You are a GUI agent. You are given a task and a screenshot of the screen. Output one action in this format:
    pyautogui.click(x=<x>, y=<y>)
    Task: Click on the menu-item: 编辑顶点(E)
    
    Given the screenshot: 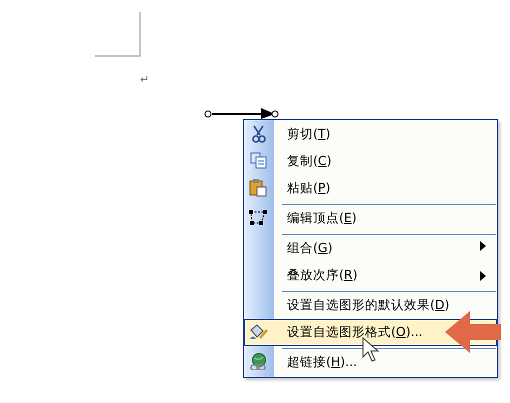 What is the action you would take?
    pyautogui.click(x=385, y=217)
    